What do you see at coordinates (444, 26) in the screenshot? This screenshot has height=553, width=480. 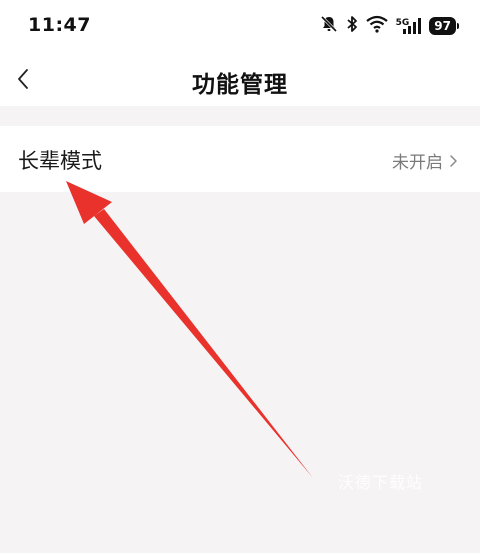 I see `battery-icon: 97` at bounding box center [444, 26].